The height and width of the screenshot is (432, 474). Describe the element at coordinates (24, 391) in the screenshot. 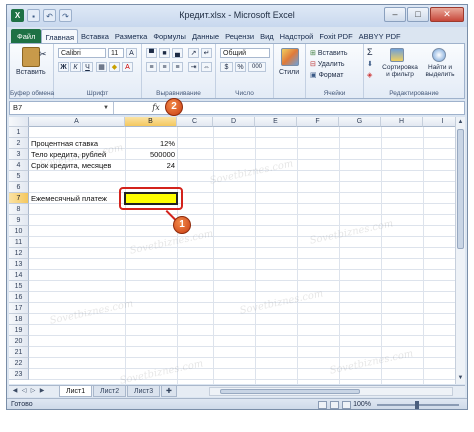

I see `prev-sheet-icon: ◁` at that location.